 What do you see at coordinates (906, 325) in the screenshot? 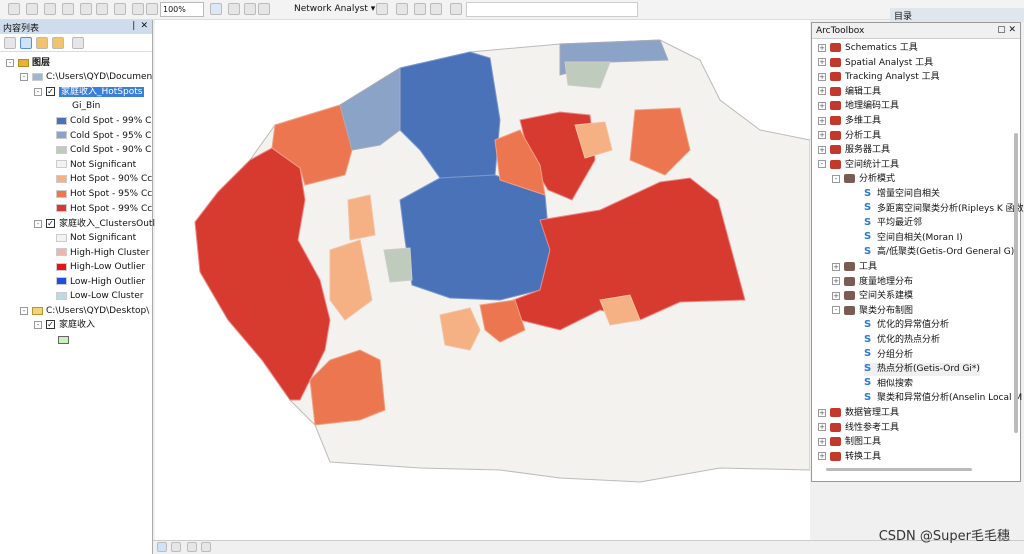
I see `toolbox-item: S 优化的异常值分析` at bounding box center [906, 325].